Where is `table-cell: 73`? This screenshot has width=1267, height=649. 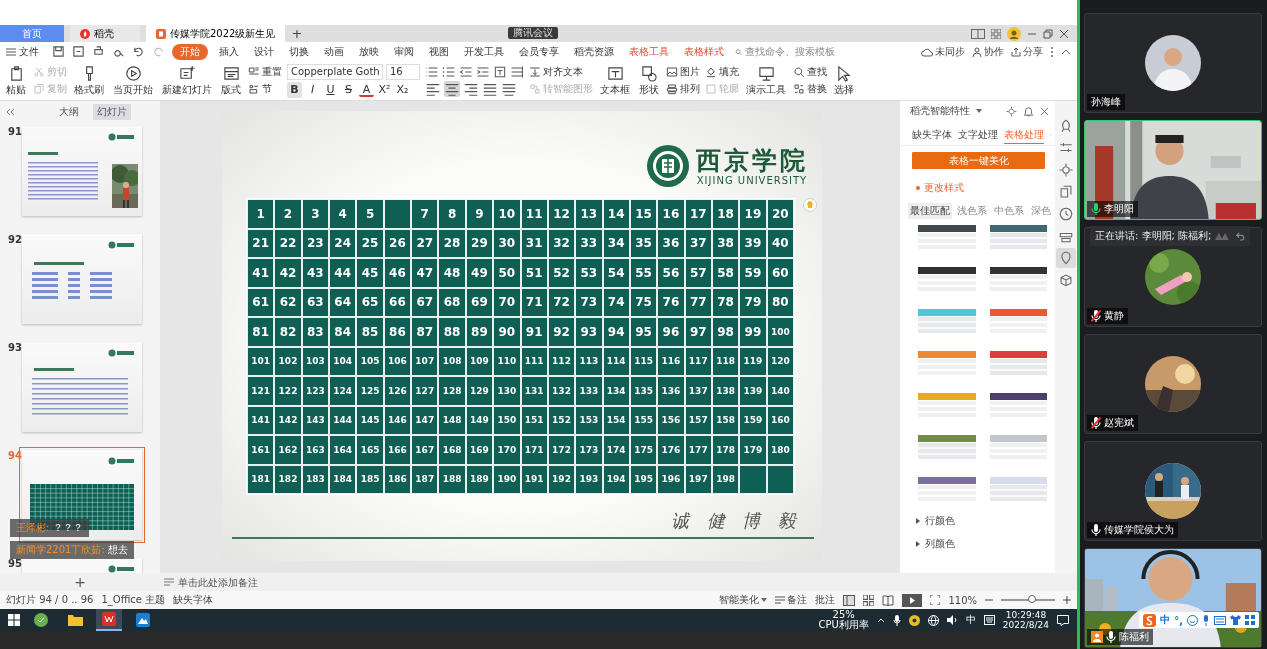 table-cell: 73 is located at coordinates (589, 302).